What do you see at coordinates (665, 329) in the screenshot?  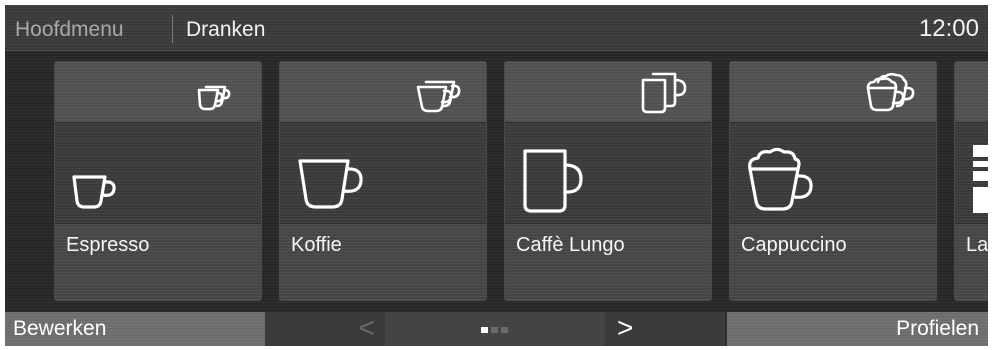 I see `next-page-button: >` at bounding box center [665, 329].